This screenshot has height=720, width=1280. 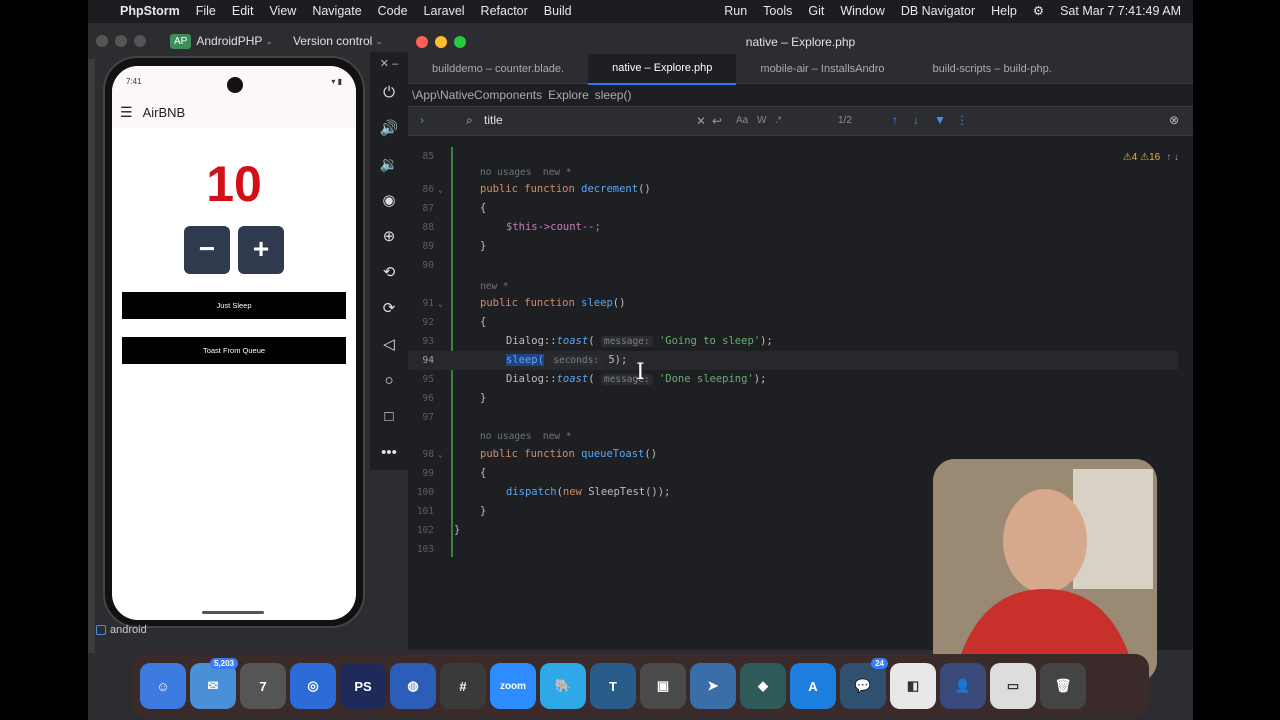 I want to click on downloads-icon: ▭, so click(x=1013, y=686).